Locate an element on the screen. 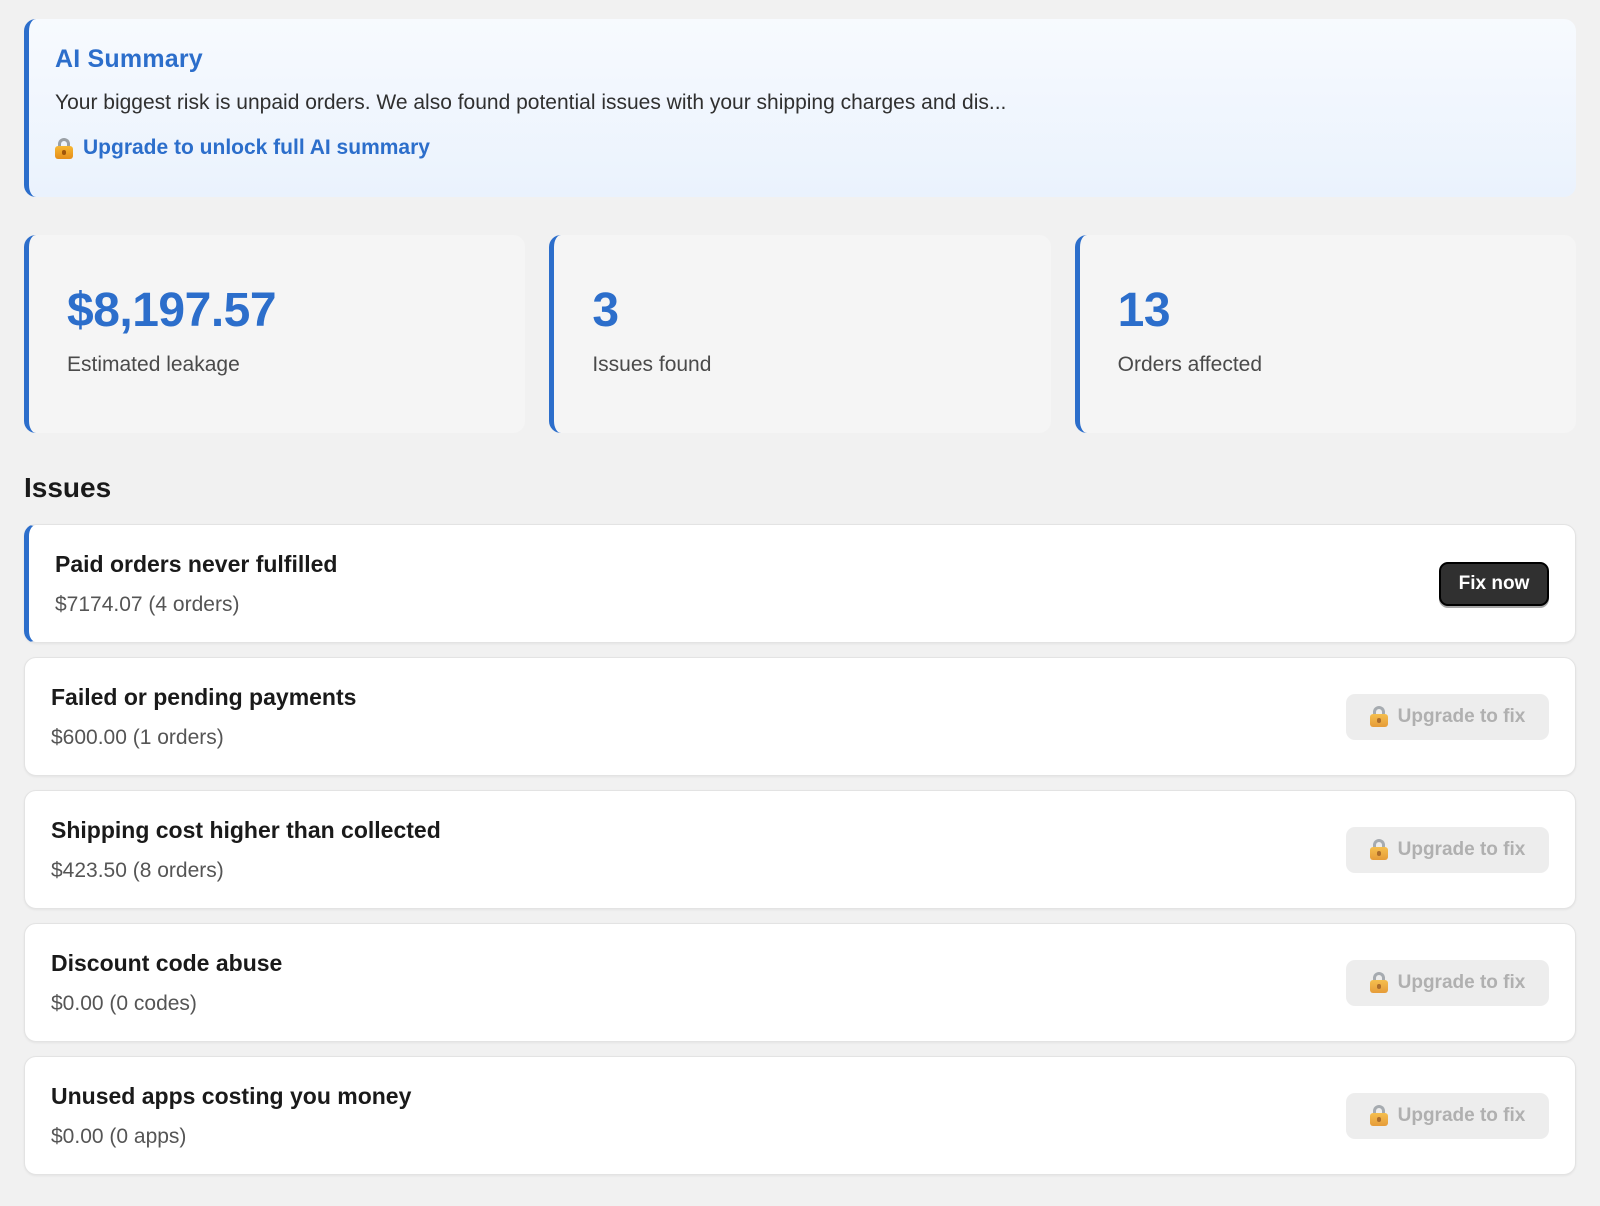 The image size is (1600, 1206). stat-card-orders-affected: 13 Orders affected is located at coordinates (1325, 334).